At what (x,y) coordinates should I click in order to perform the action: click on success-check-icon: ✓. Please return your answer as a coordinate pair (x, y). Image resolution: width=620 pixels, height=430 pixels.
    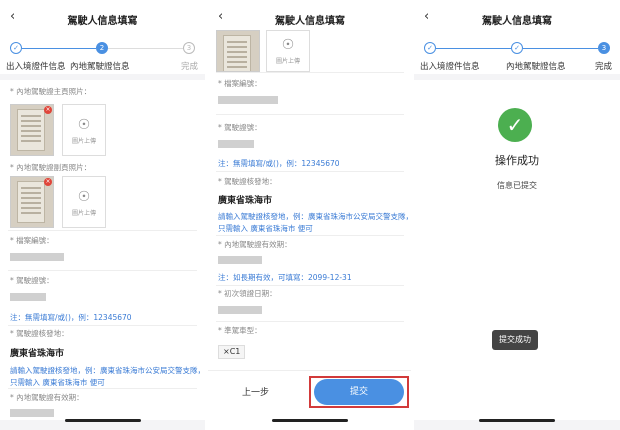
    Looking at the image, I should click on (515, 125).